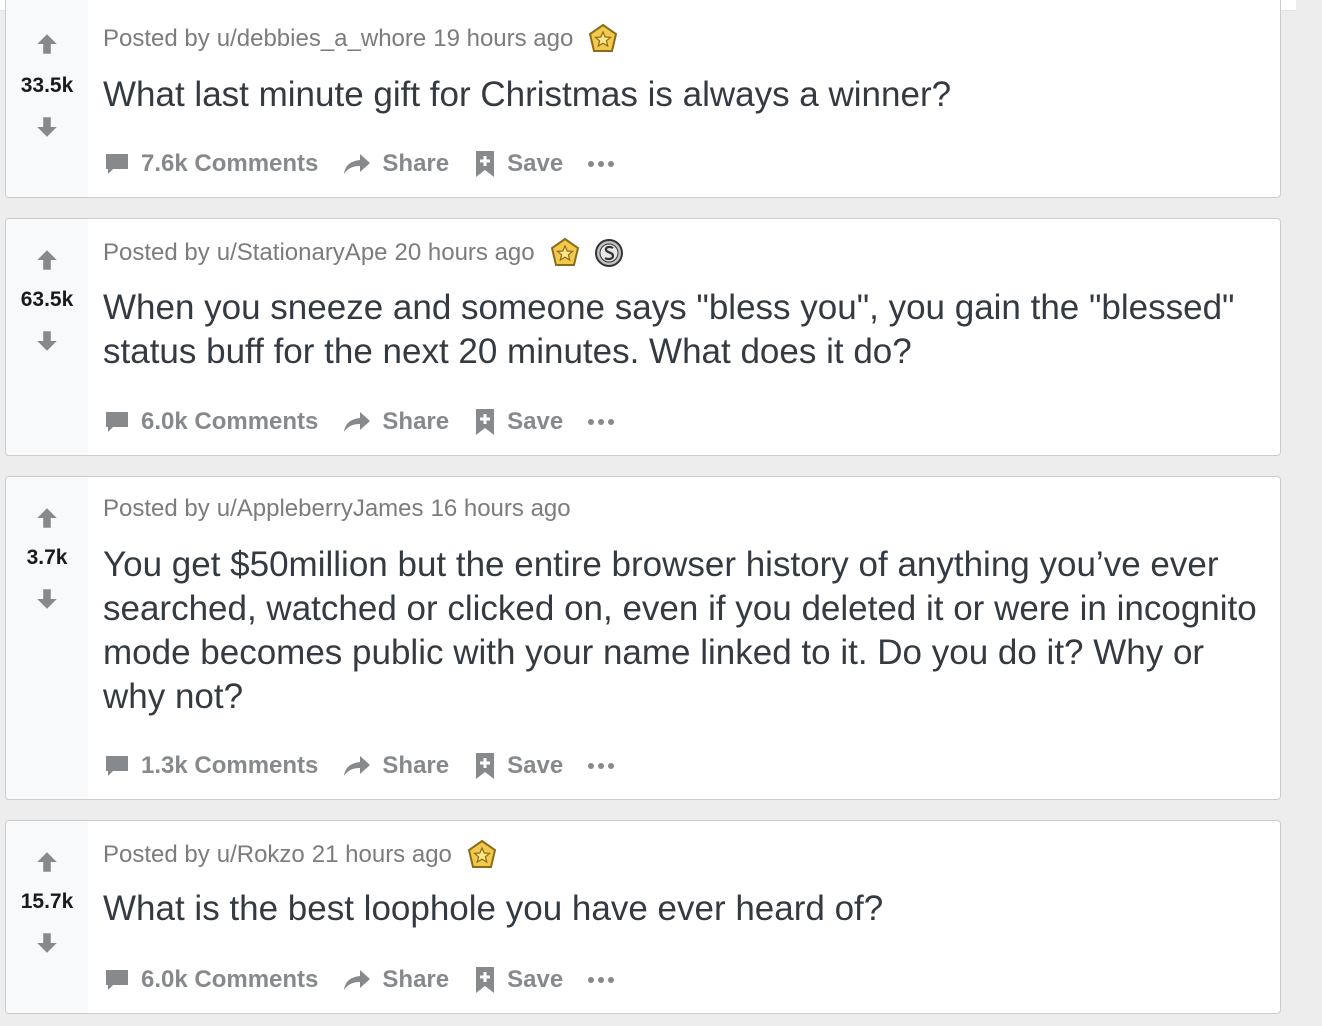 This screenshot has height=1026, width=1322. I want to click on post-meta: Posted by u/AppleberryJames 16 hours ago, so click(337, 509).